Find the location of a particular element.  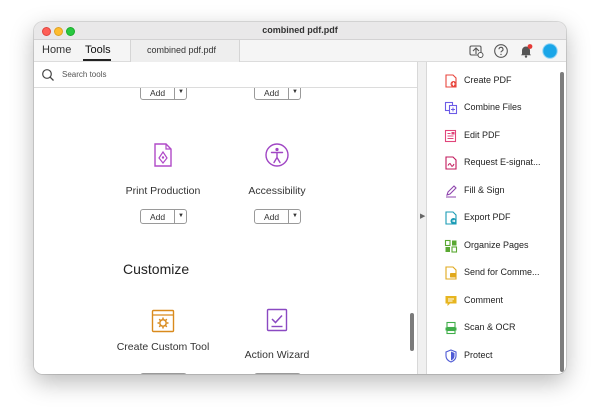

right-item-organize-pages: Organize Pages is located at coordinates (492, 247).